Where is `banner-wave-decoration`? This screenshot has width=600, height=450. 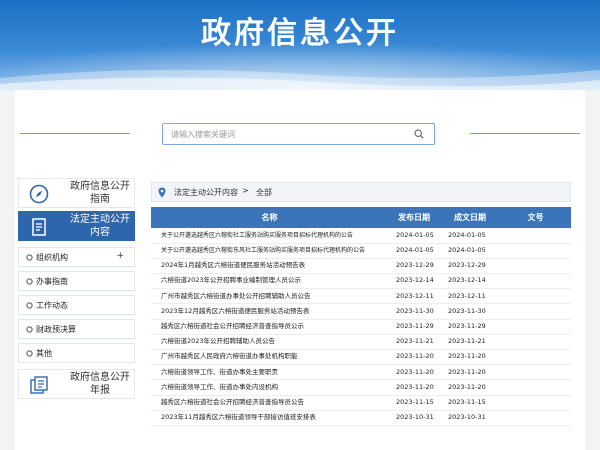
banner-wave-decoration is located at coordinates (300, 79).